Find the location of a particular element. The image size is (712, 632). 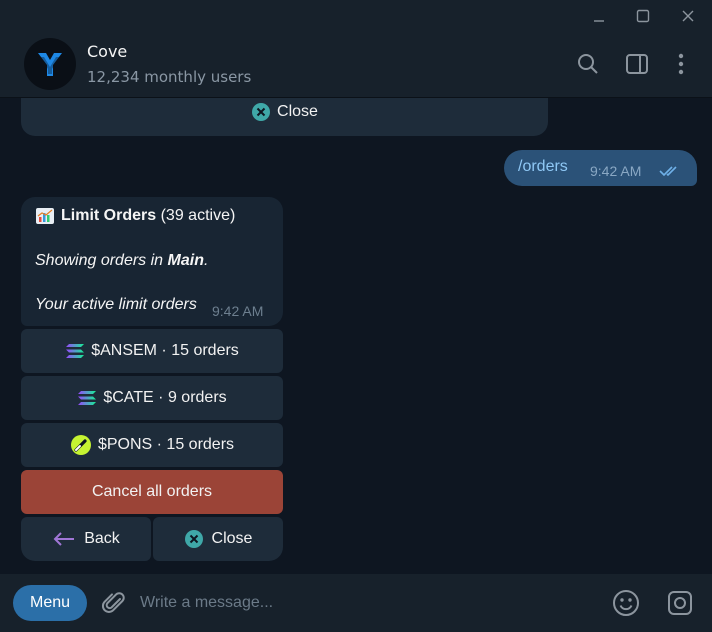

token-cate-button: $CATE · 9 orders is located at coordinates (152, 398).